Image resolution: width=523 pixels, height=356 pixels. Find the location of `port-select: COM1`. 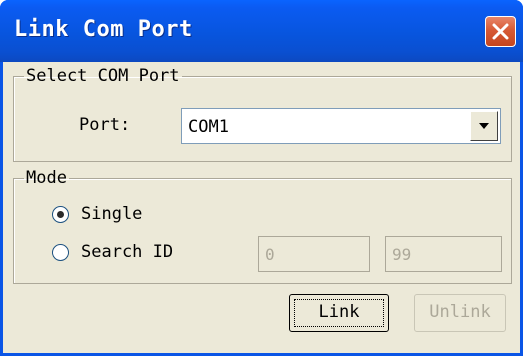

port-select: COM1 is located at coordinates (341, 126).